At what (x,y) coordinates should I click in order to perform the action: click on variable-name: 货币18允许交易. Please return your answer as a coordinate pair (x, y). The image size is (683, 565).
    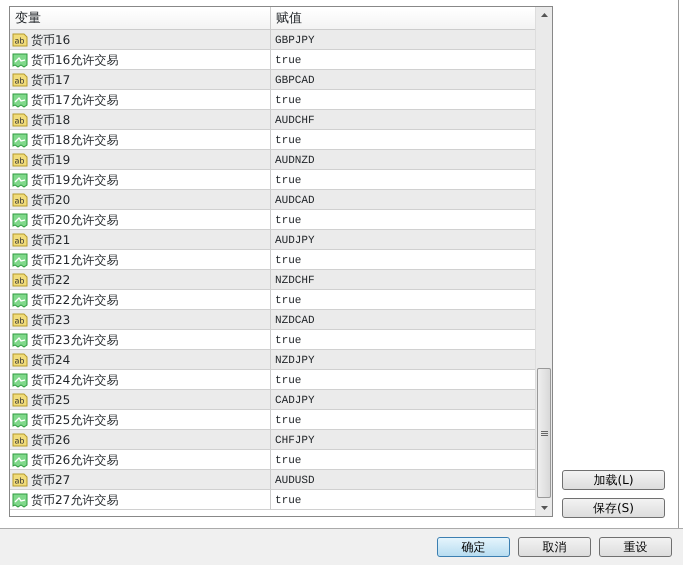
    Looking at the image, I should click on (74, 140).